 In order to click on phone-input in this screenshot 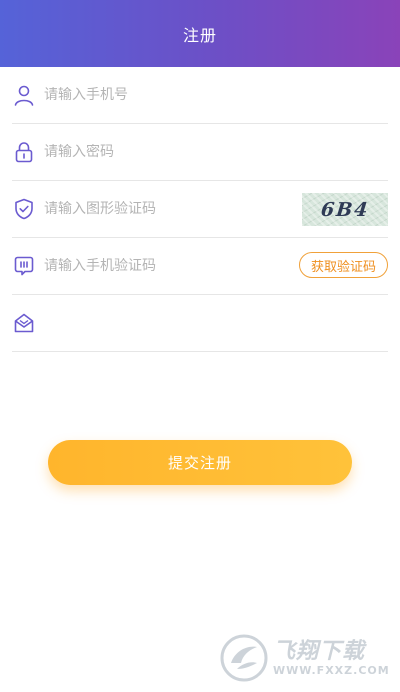, I will do `click(159, 95)`.